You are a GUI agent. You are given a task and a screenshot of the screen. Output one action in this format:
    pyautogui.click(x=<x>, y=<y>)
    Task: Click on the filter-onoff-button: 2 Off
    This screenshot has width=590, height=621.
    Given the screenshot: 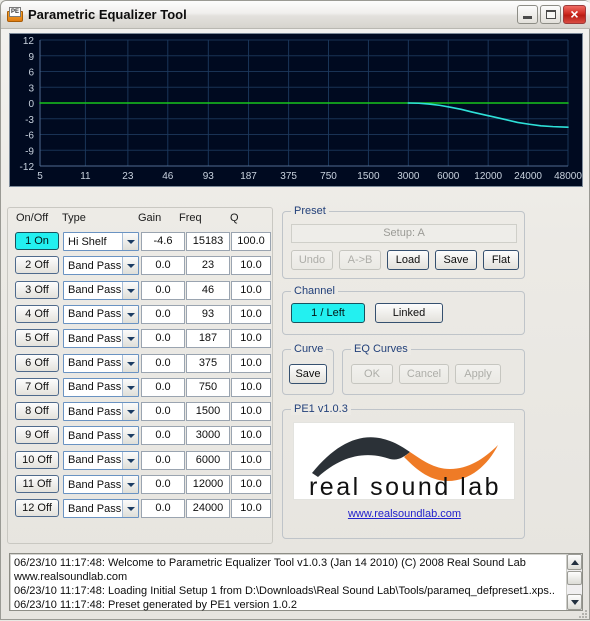 What is the action you would take?
    pyautogui.click(x=37, y=265)
    